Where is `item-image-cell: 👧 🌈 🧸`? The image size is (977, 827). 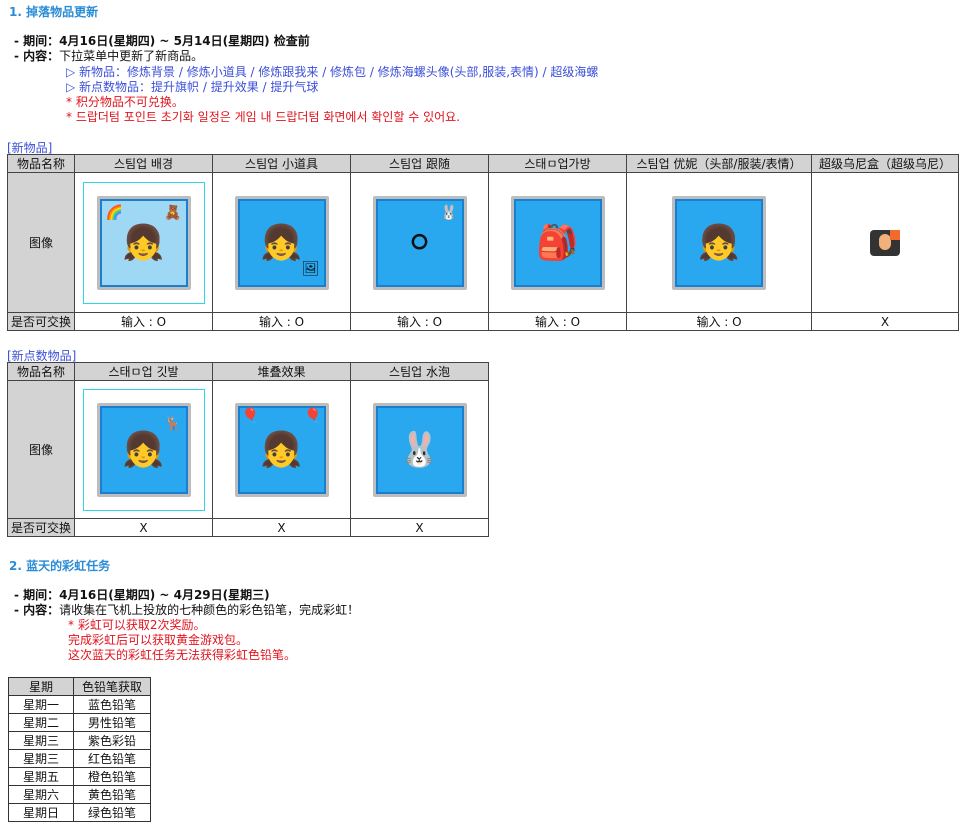
item-image-cell: 👧 🌈 🧸 is located at coordinates (143, 242).